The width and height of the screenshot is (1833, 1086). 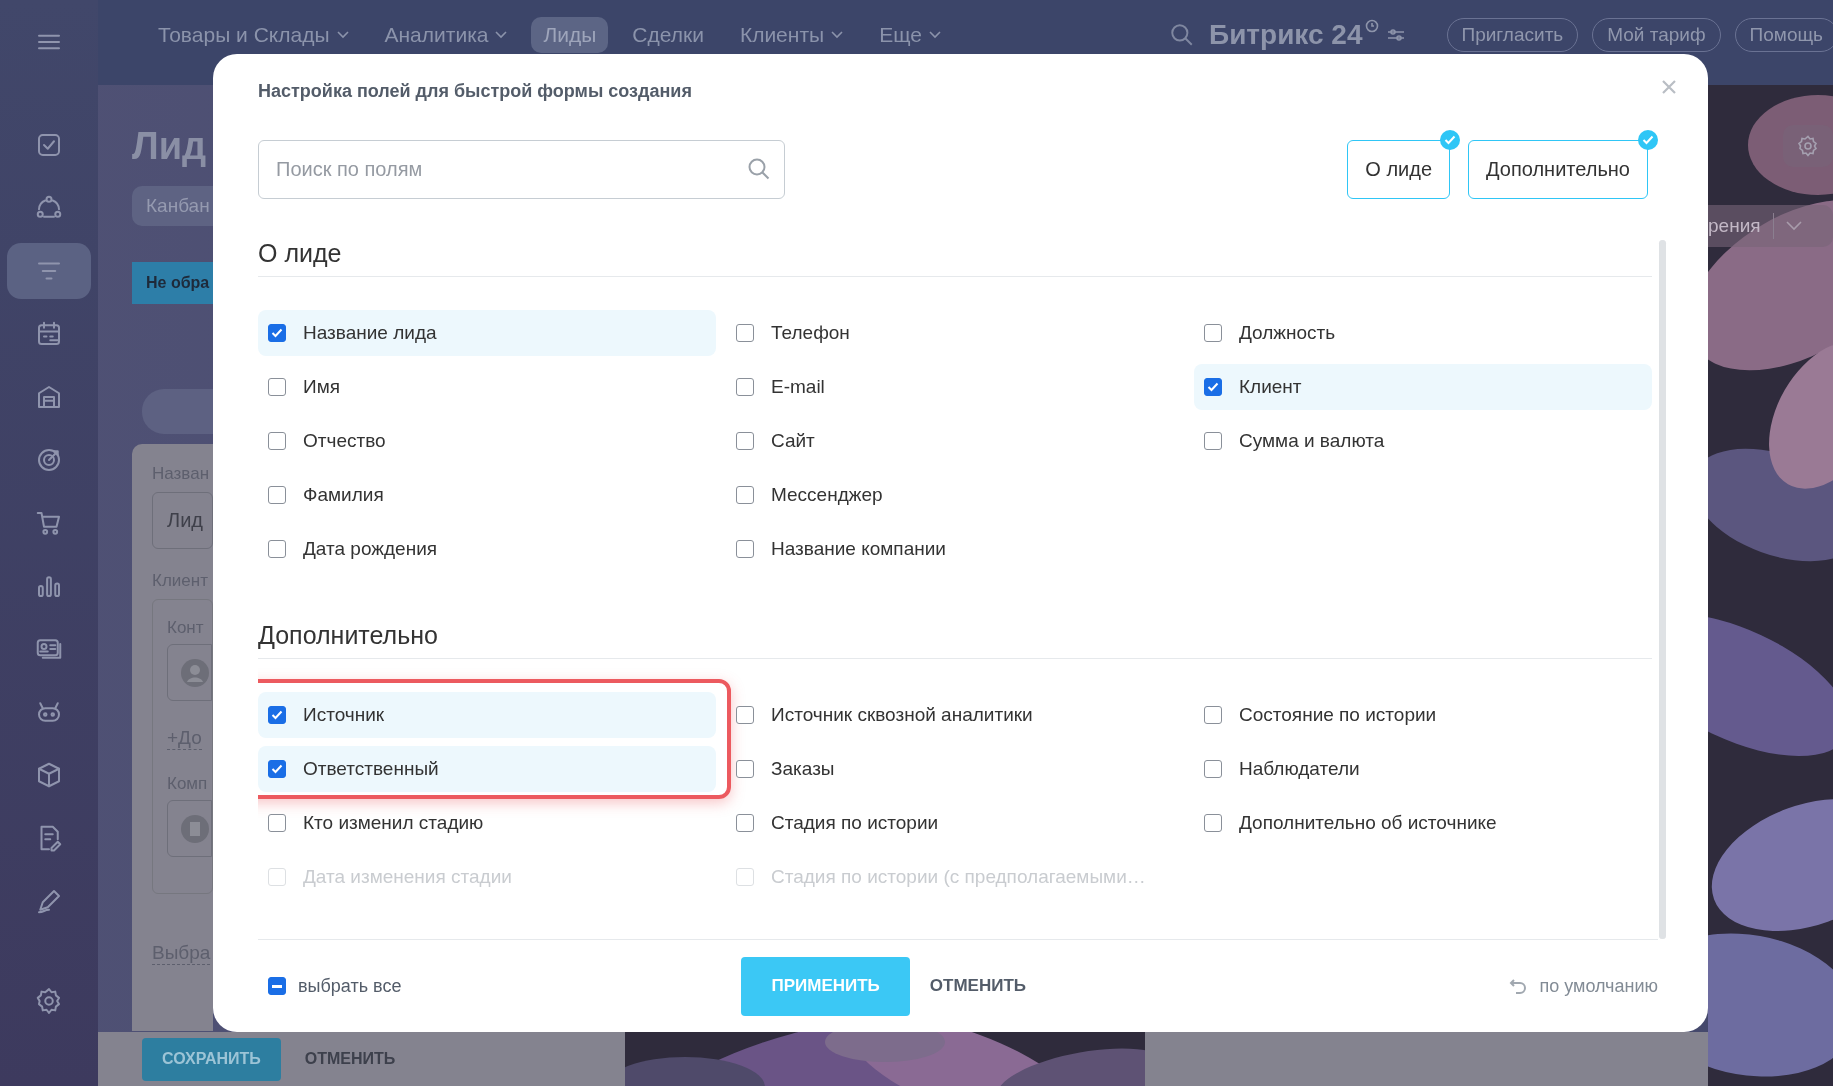 I want to click on column-header: Не обра, so click(x=172, y=283).